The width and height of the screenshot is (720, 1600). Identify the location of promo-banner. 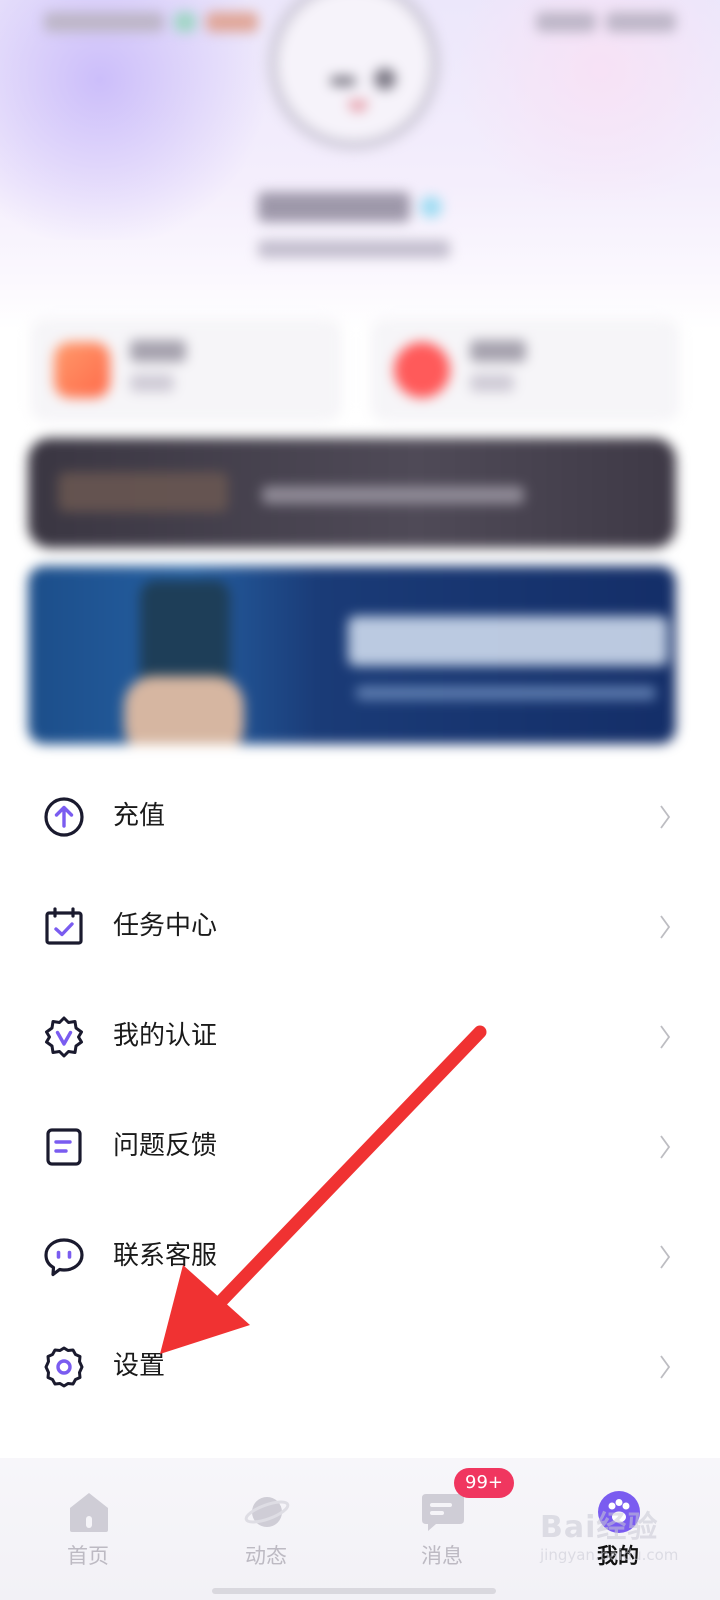
(352, 655).